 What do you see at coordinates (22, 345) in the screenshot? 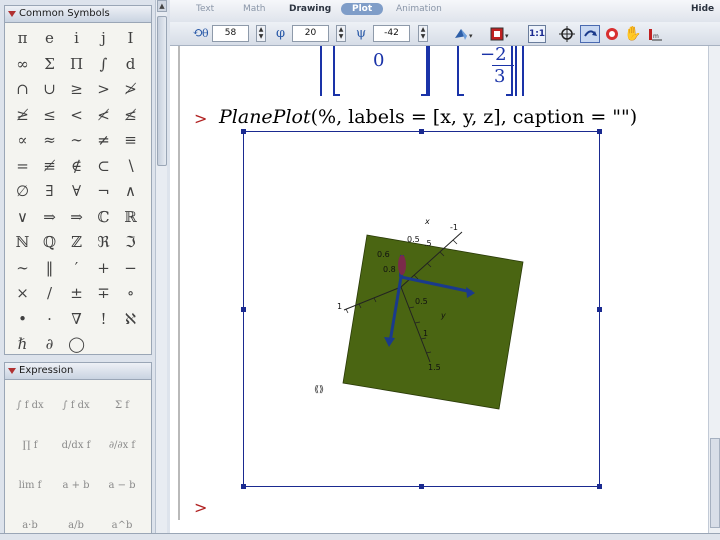
I see `symbol-button: ℏ` at bounding box center [22, 345].